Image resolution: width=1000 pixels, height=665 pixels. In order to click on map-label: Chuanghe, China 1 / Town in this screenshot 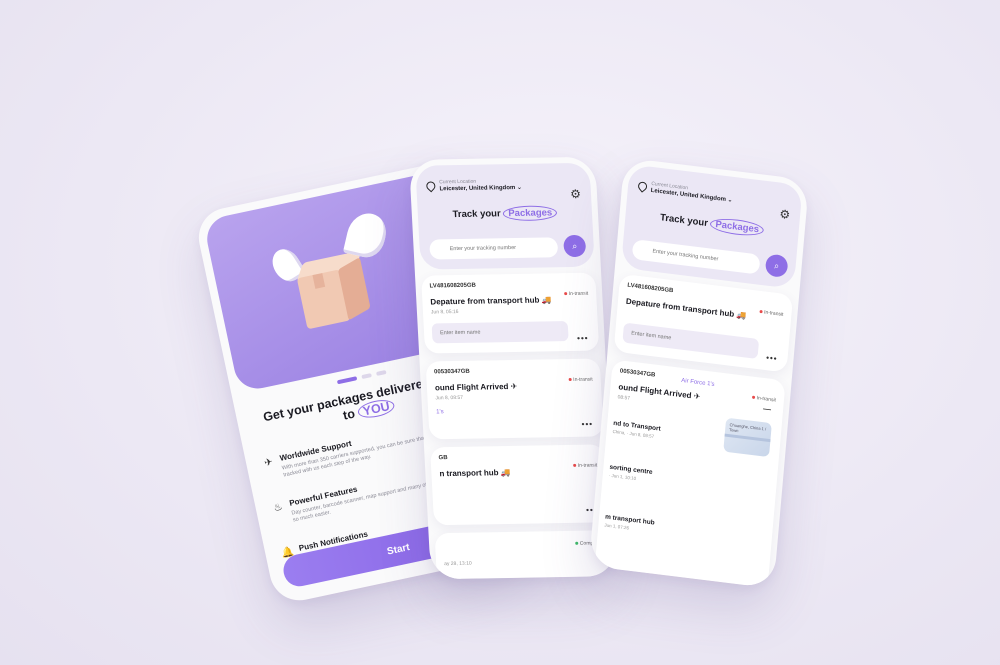, I will do `click(747, 428)`.